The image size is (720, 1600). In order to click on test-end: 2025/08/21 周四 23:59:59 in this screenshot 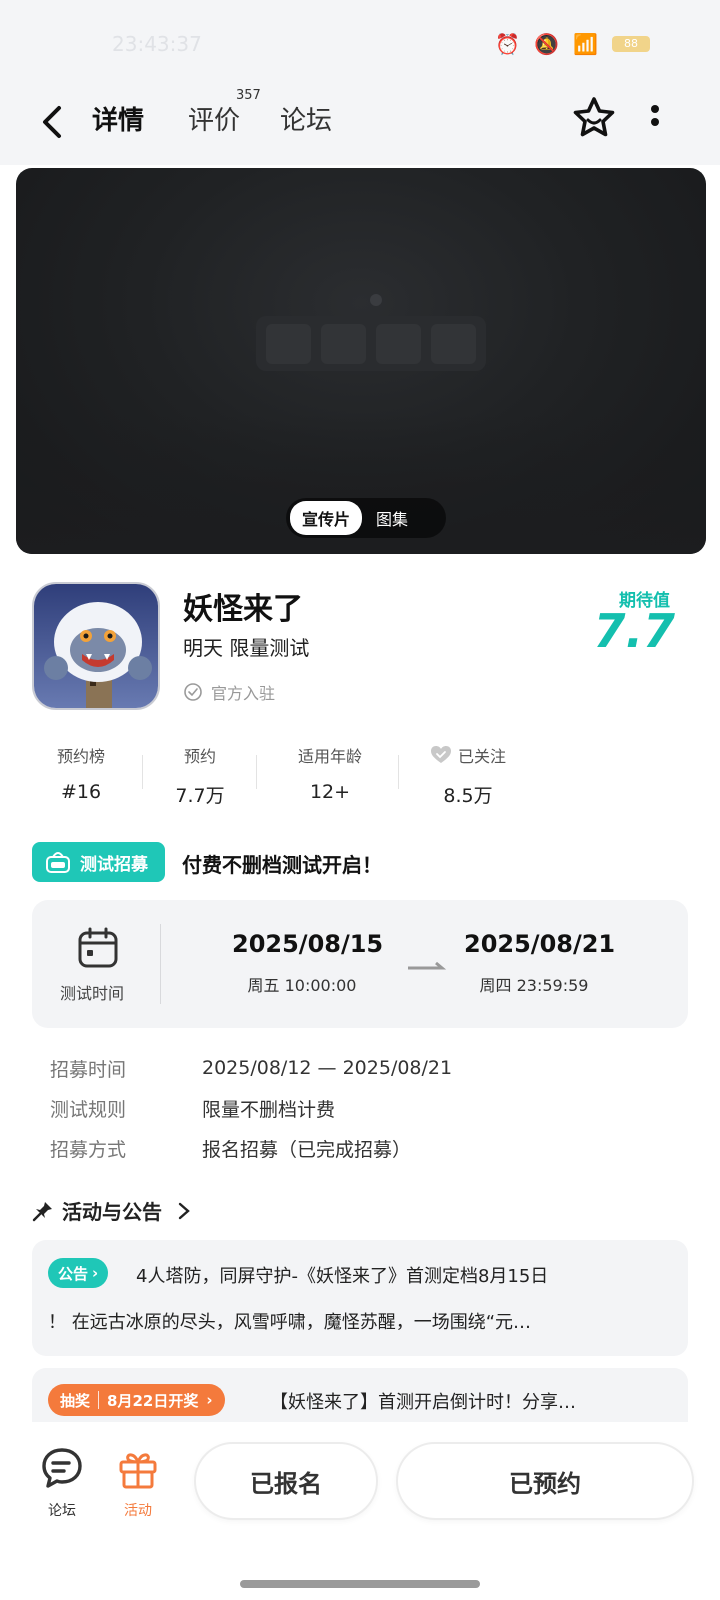, I will do `click(540, 962)`.